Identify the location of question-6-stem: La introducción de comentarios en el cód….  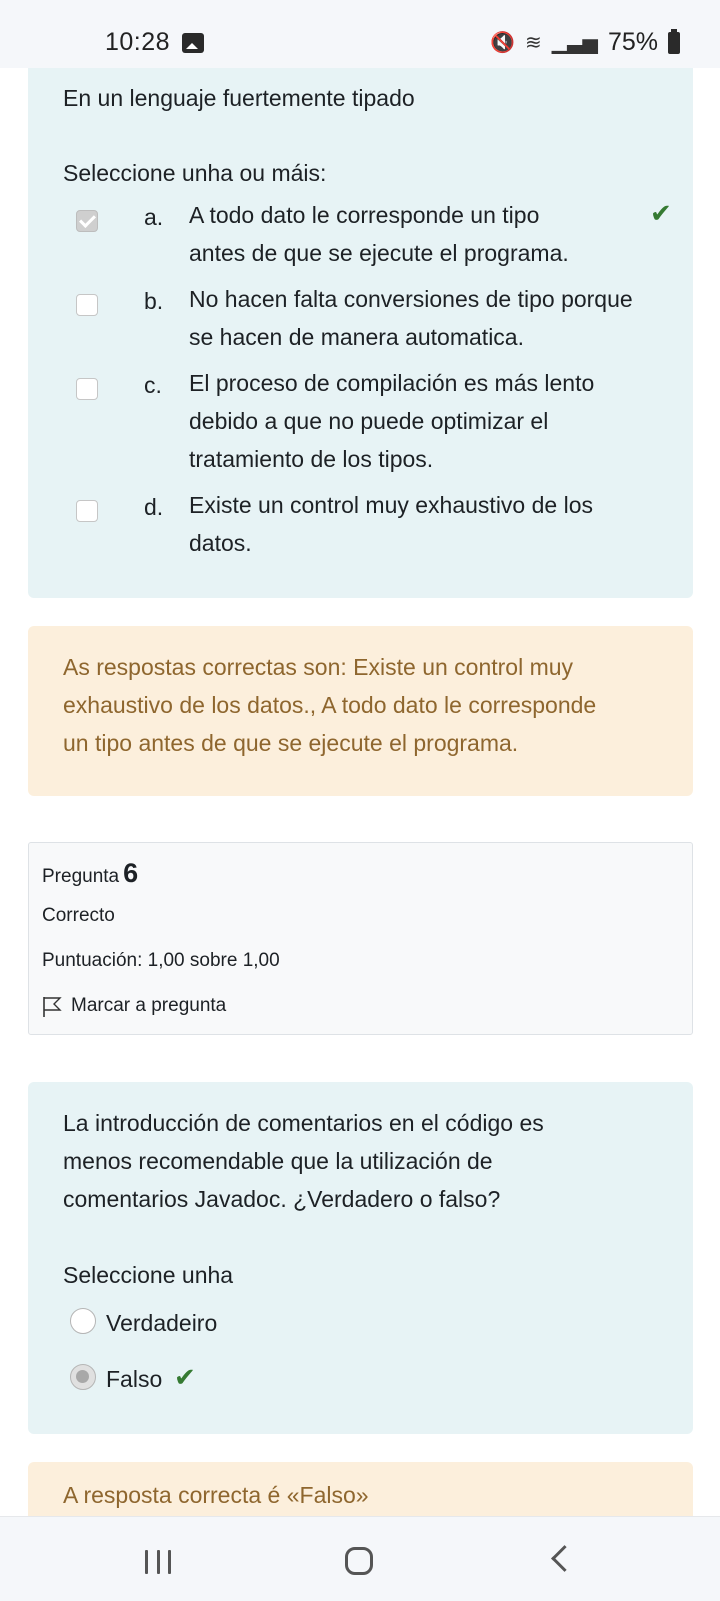
(303, 1161).